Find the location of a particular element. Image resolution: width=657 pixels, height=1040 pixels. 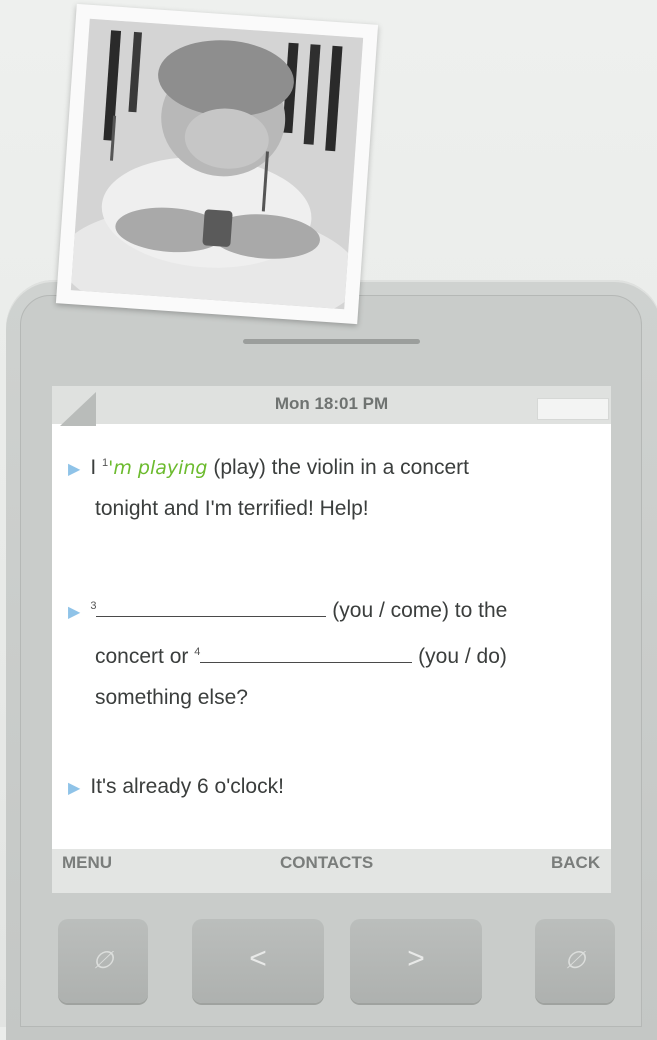

left-nav-key: < is located at coordinates (258, 961).